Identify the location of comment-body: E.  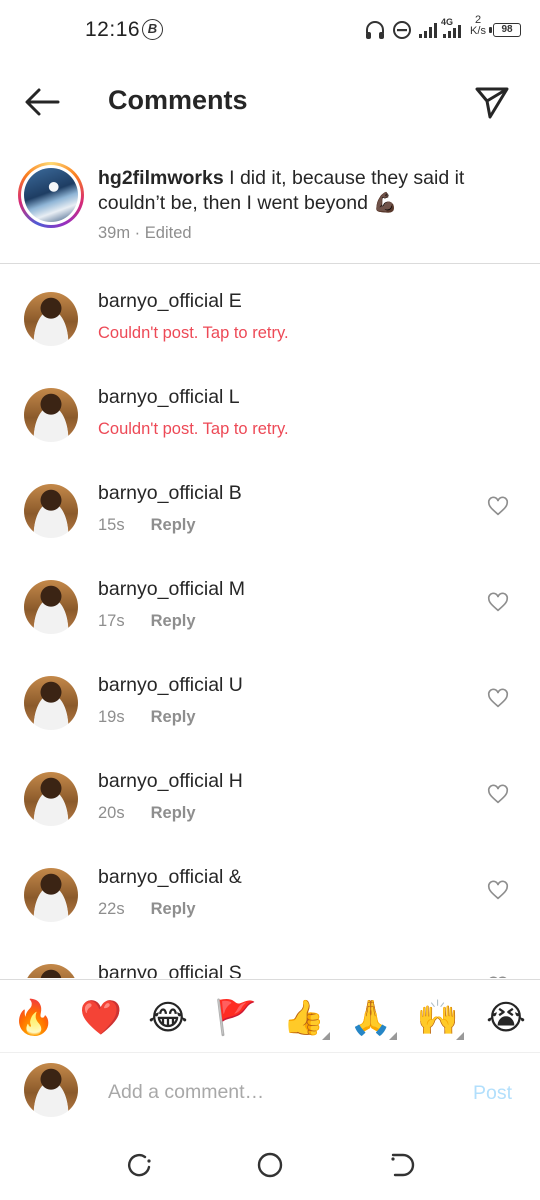
(232, 301).